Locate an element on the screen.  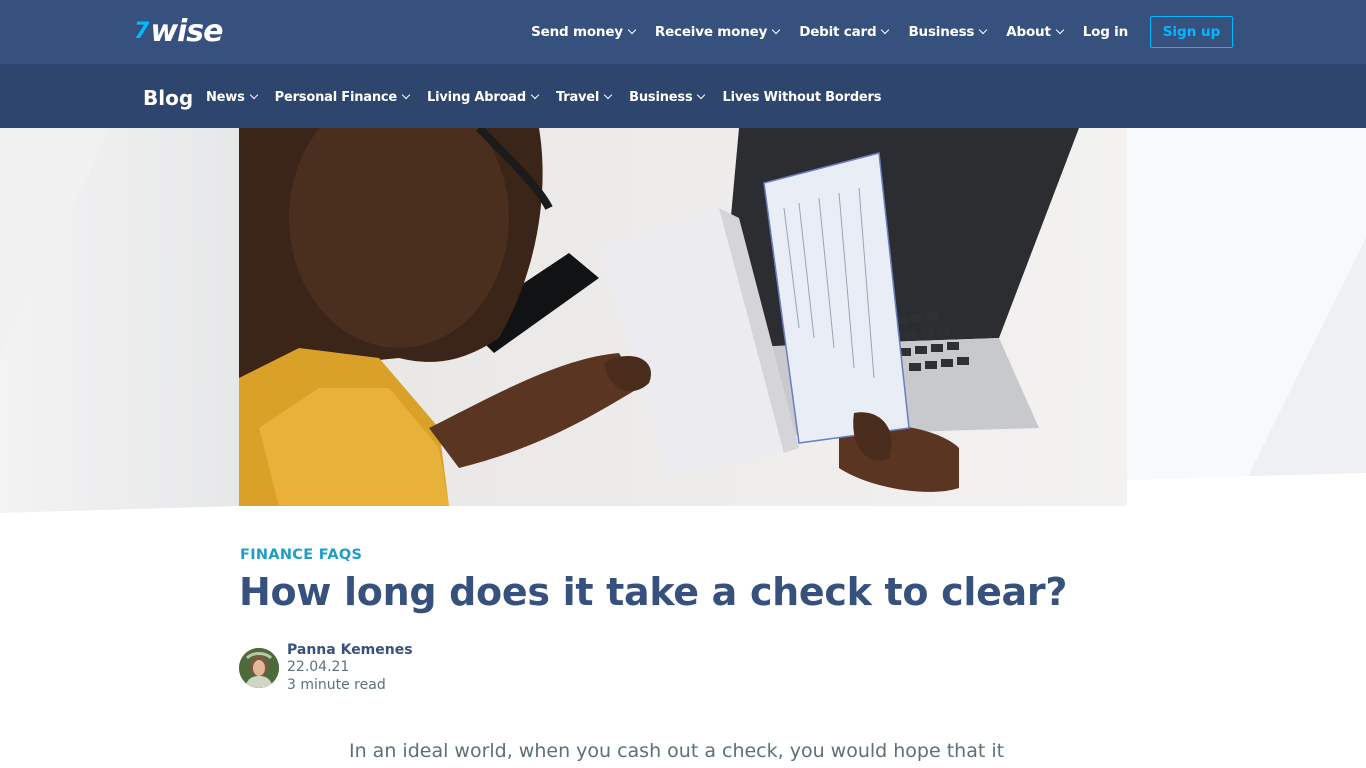
nav-label: Debit card is located at coordinates (838, 32).